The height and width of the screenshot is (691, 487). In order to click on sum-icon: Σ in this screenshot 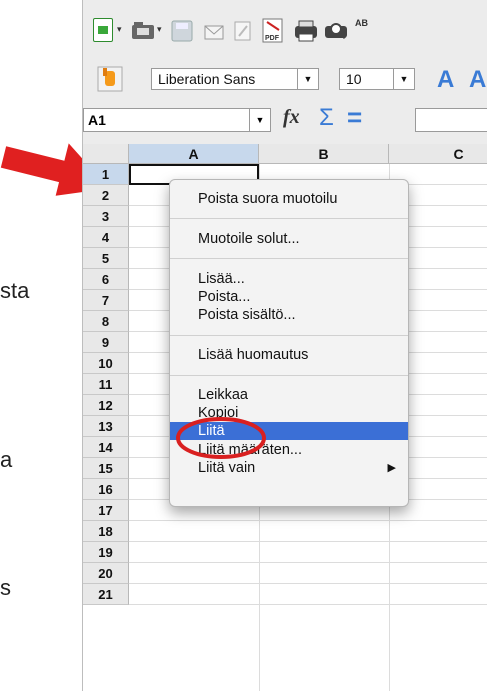, I will do `click(326, 118)`.